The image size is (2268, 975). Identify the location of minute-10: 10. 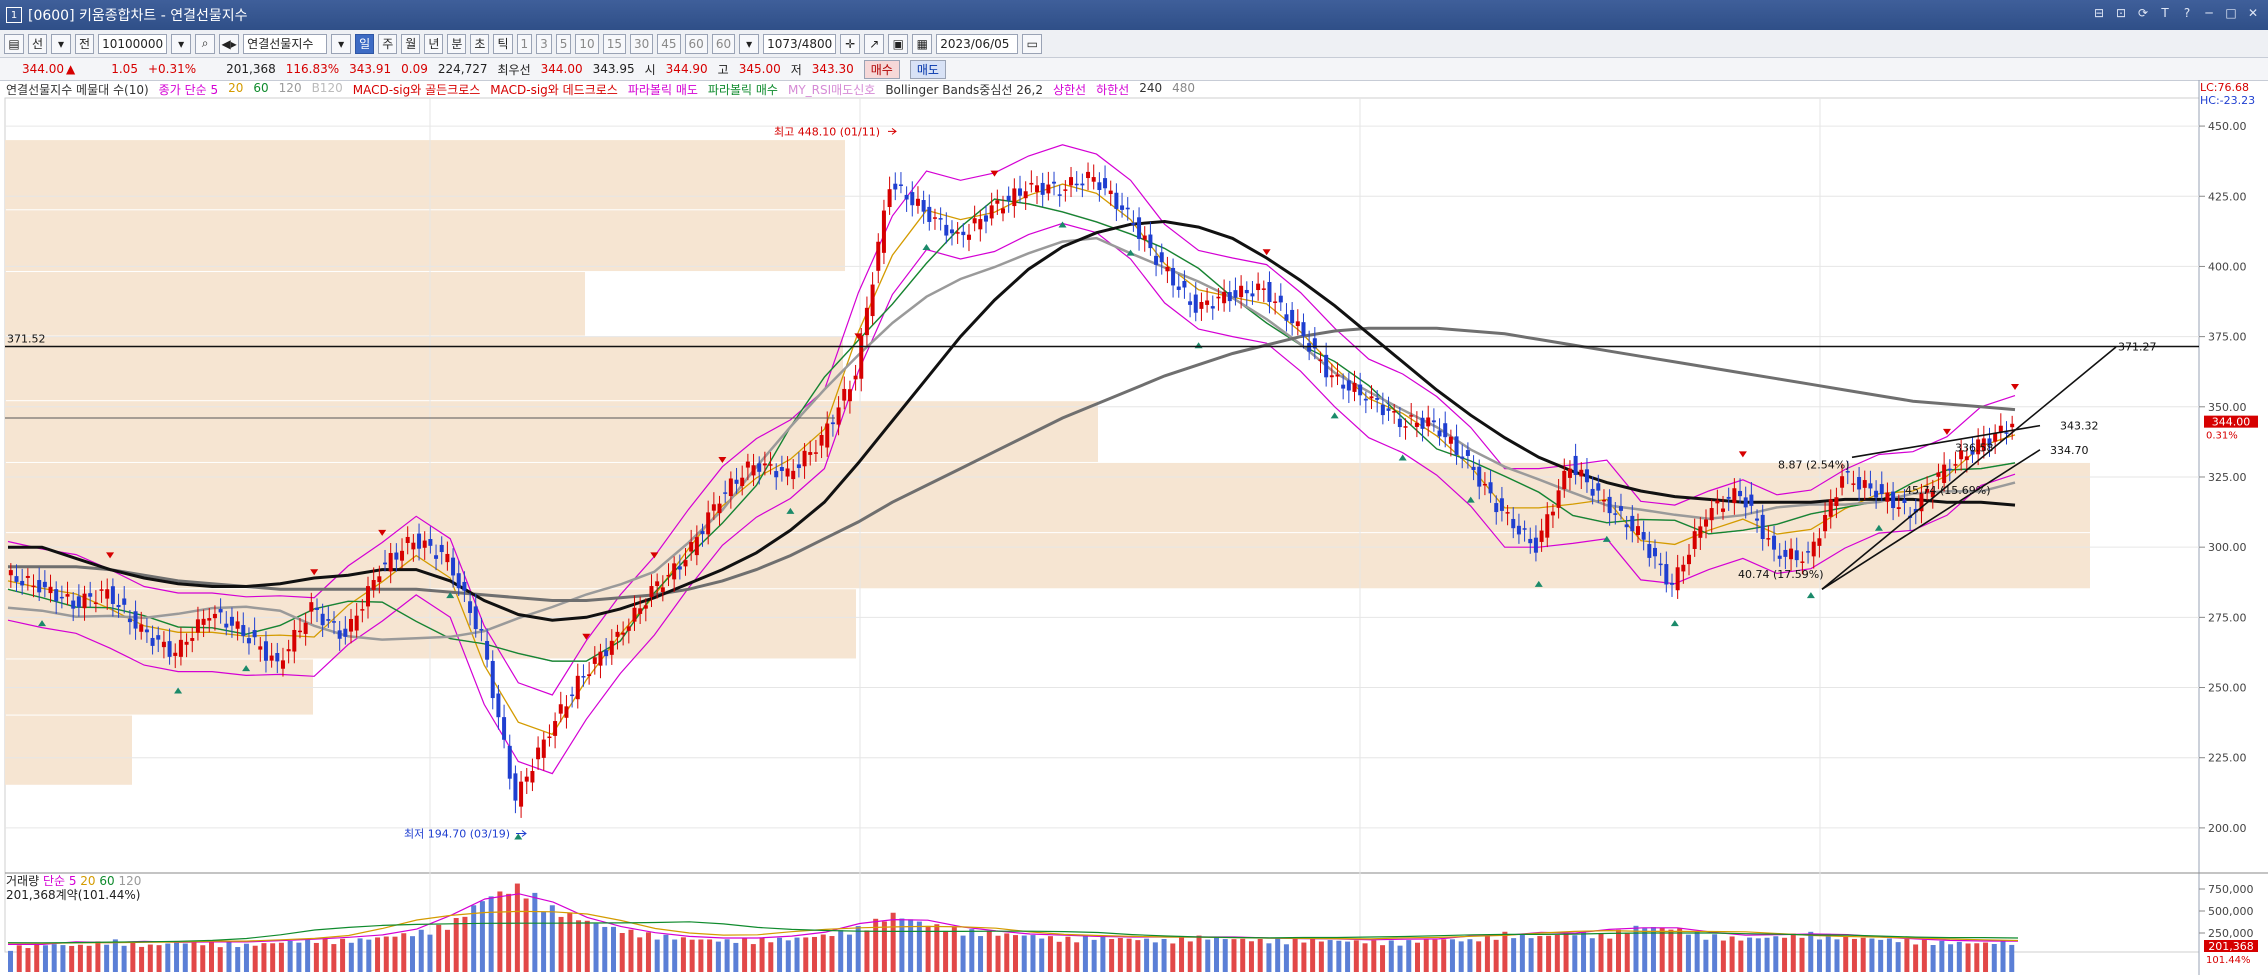
(587, 43).